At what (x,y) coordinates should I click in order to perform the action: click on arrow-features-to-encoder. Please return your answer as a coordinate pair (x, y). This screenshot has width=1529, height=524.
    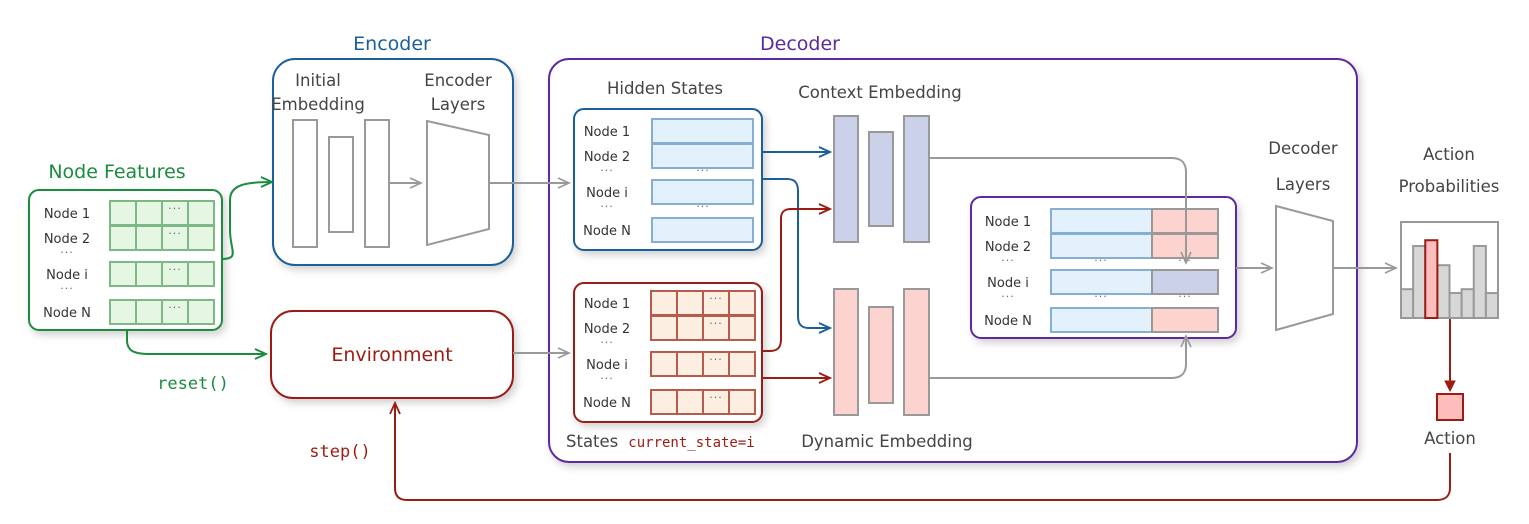
    Looking at the image, I should click on (246, 221).